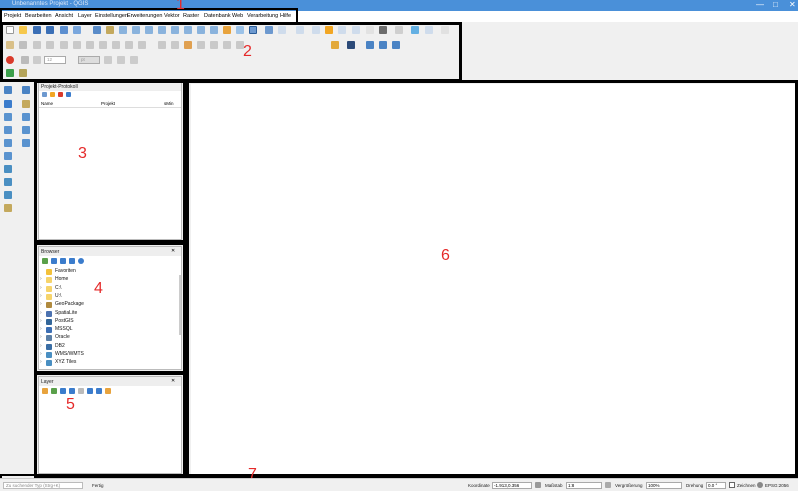  I want to click on add-oracle-icon, so click(8, 156).